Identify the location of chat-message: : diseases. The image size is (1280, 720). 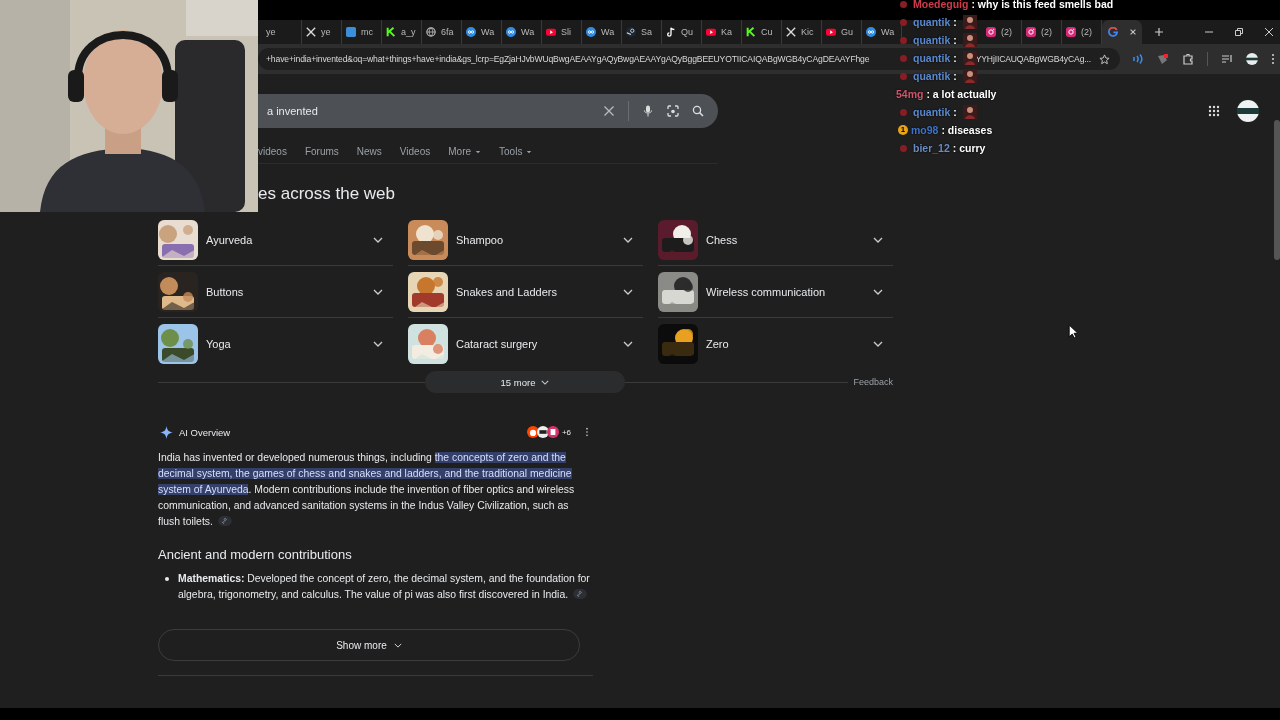
(967, 130).